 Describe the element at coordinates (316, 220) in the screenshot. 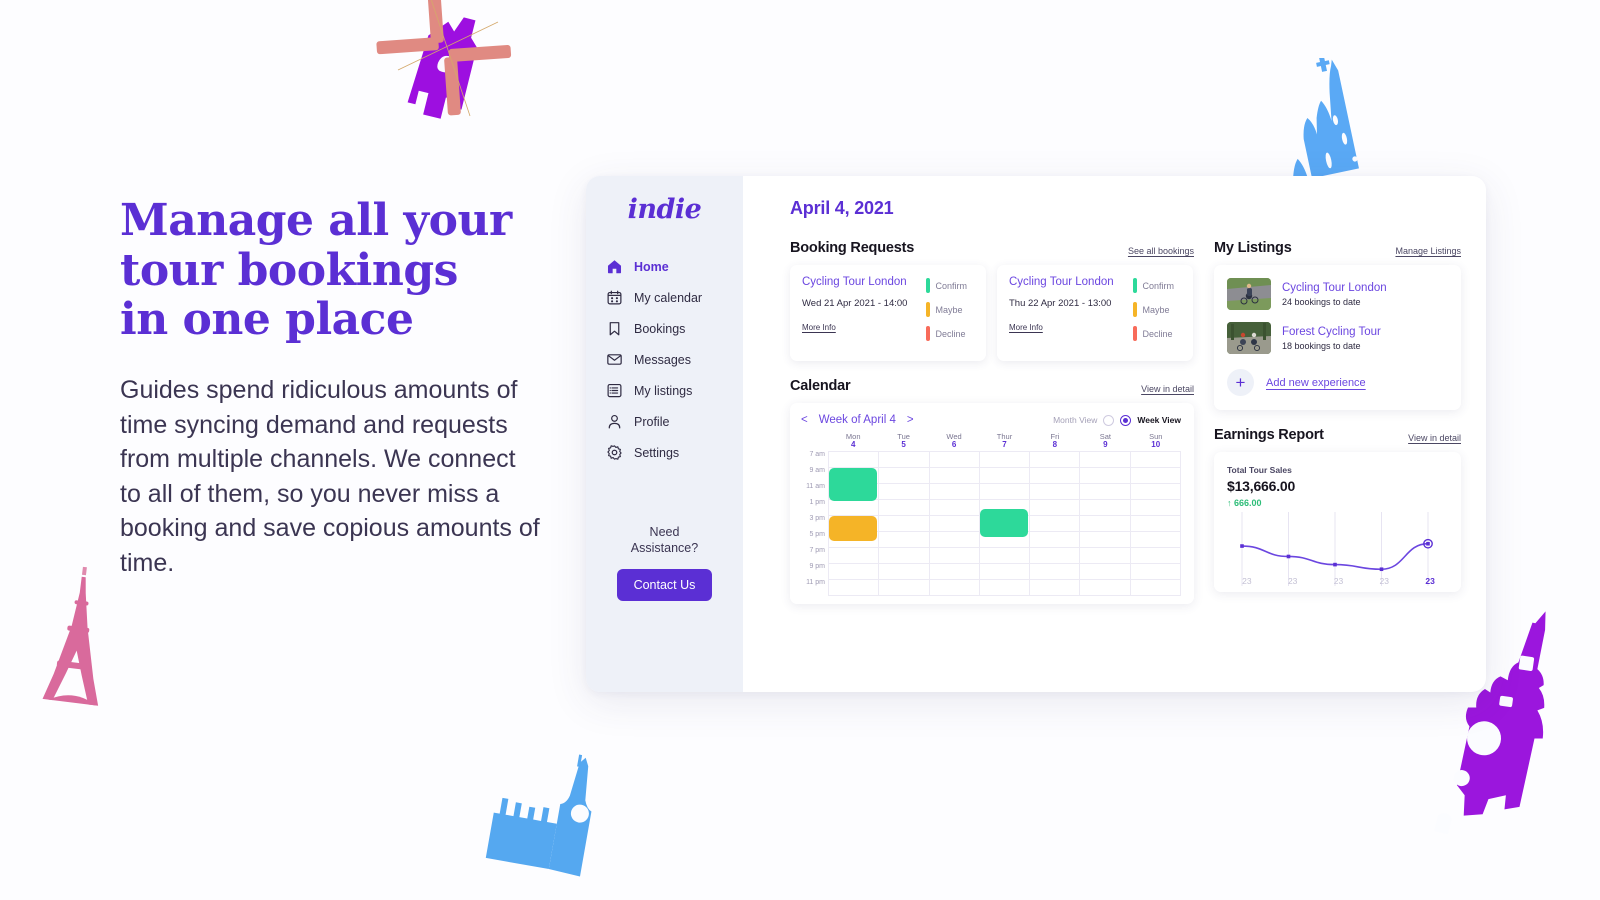

I see `headline-line-1: Manage all your` at that location.